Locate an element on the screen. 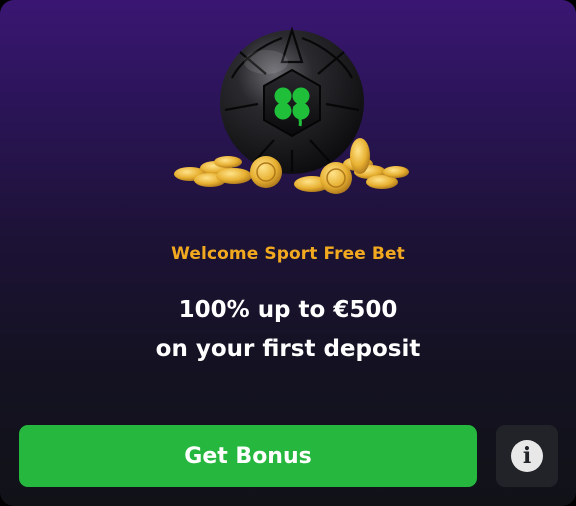  soccer-ball-coins-icon is located at coordinates (291, 110).